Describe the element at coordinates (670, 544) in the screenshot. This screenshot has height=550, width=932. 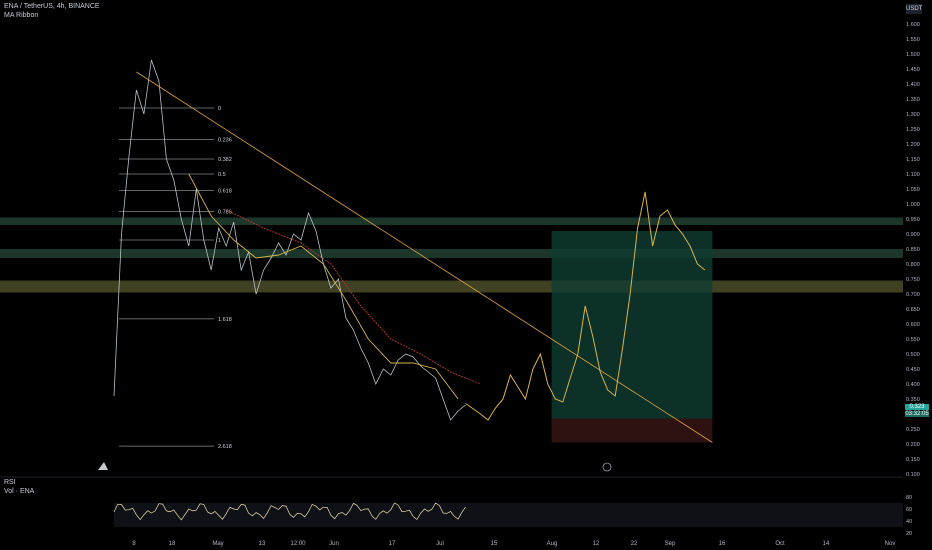
I see `time-tick-label: Sep` at that location.